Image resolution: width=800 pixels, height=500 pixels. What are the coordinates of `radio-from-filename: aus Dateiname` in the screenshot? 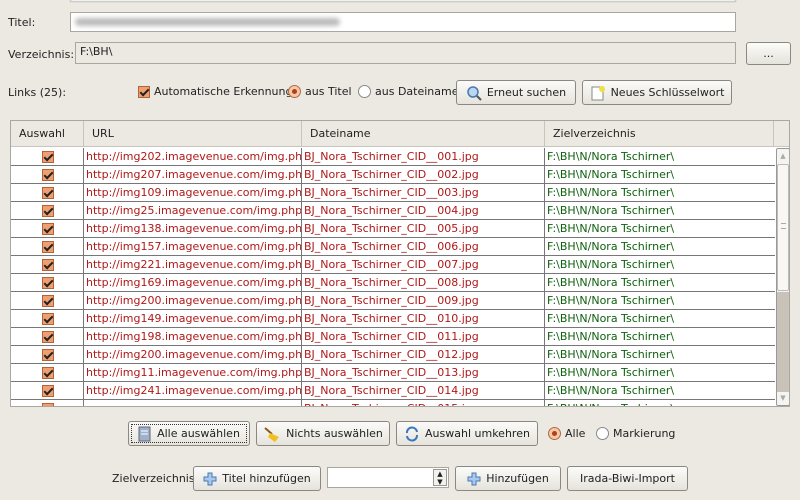 It's located at (408, 91).